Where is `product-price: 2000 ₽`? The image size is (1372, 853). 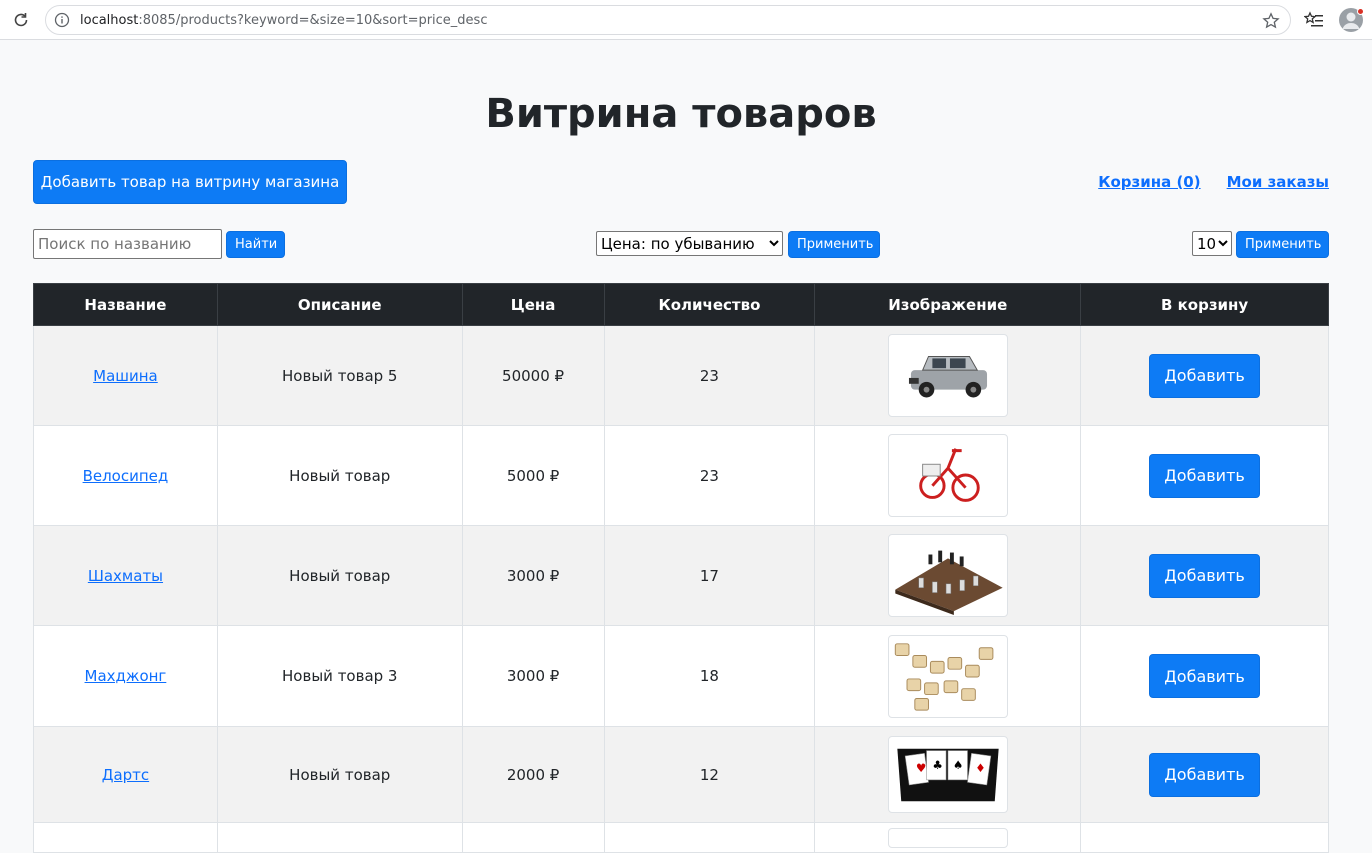
product-price: 2000 ₽ is located at coordinates (533, 774).